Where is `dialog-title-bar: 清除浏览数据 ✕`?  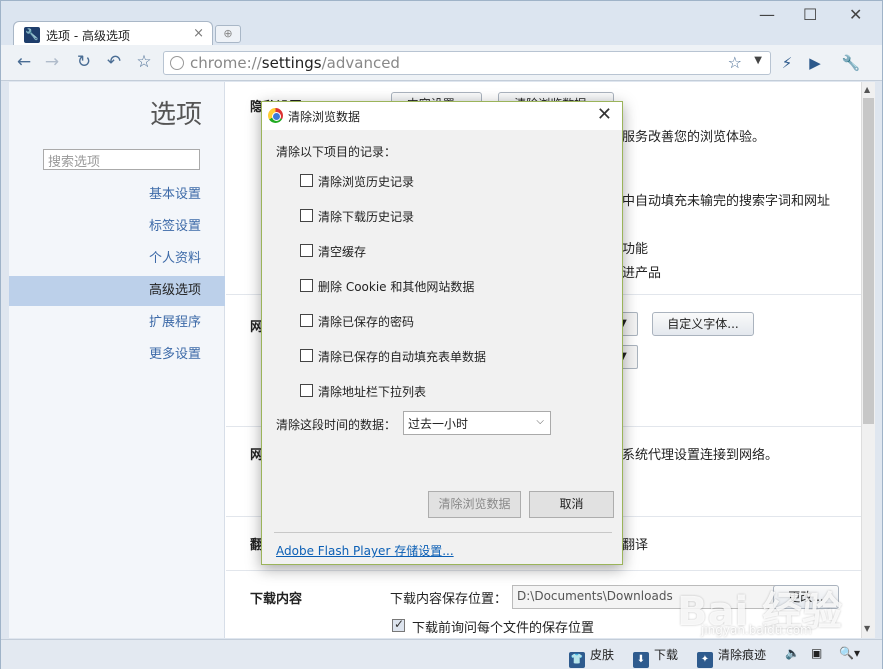 dialog-title-bar: 清除浏览数据 ✕ is located at coordinates (442, 116).